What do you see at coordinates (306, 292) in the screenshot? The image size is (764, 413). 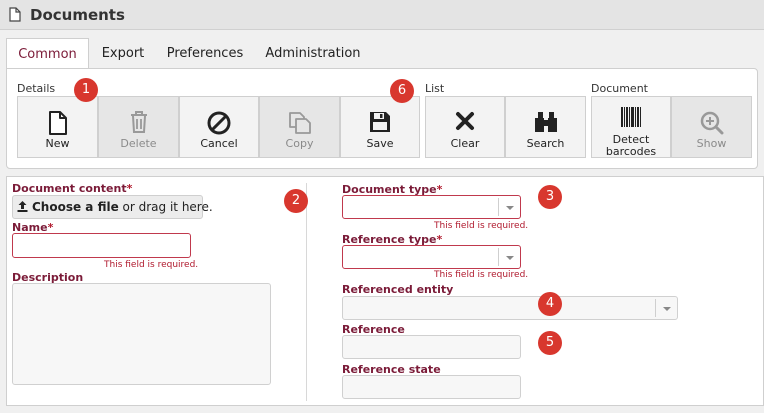 I see `form-column-divider` at bounding box center [306, 292].